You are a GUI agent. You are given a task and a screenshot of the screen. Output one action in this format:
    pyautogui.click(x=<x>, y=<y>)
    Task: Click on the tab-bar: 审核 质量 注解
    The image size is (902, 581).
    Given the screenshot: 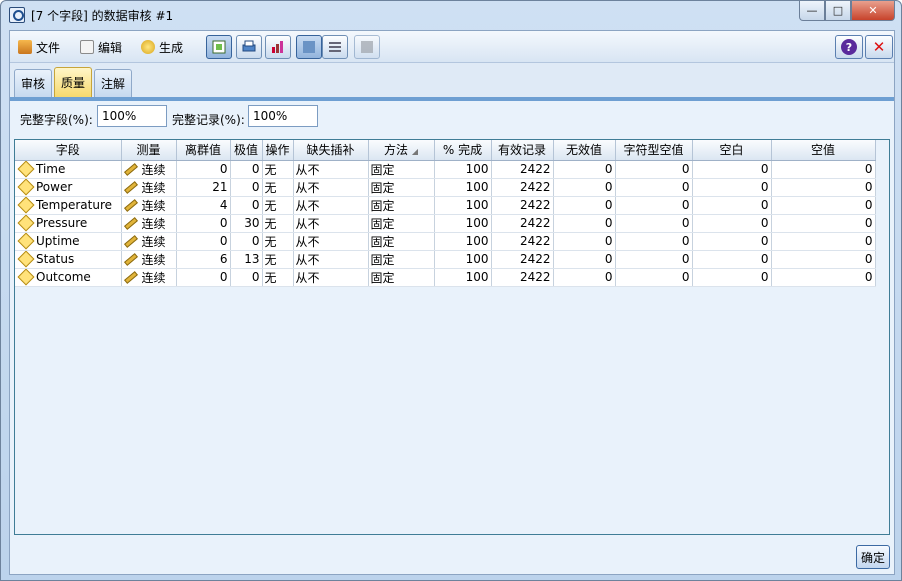 What is the action you would take?
    pyautogui.click(x=73, y=82)
    